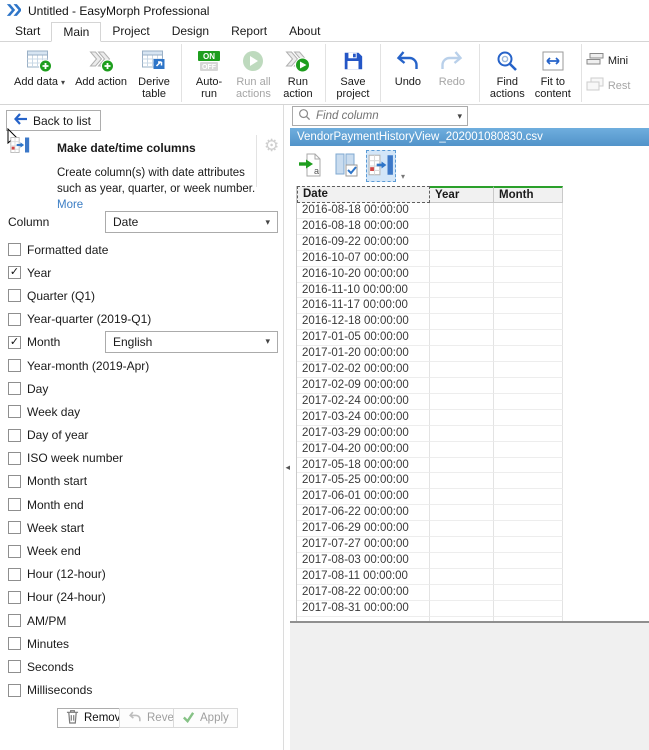  Describe the element at coordinates (14, 273) in the screenshot. I see `checkbox: ✓` at that location.